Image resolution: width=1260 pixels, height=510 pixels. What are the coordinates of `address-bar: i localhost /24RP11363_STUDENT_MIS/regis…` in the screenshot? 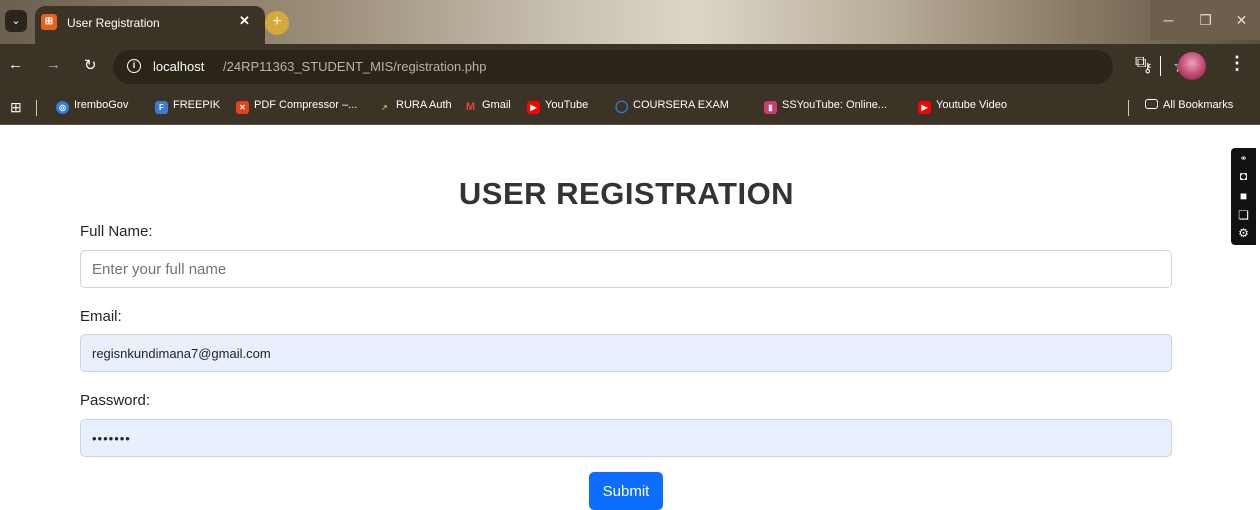 It's located at (650, 67).